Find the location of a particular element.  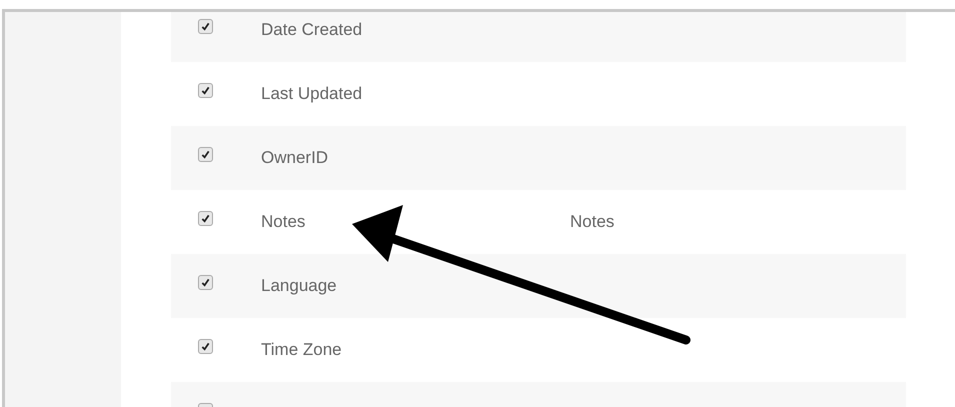

field-label: Time Zone is located at coordinates (302, 350).